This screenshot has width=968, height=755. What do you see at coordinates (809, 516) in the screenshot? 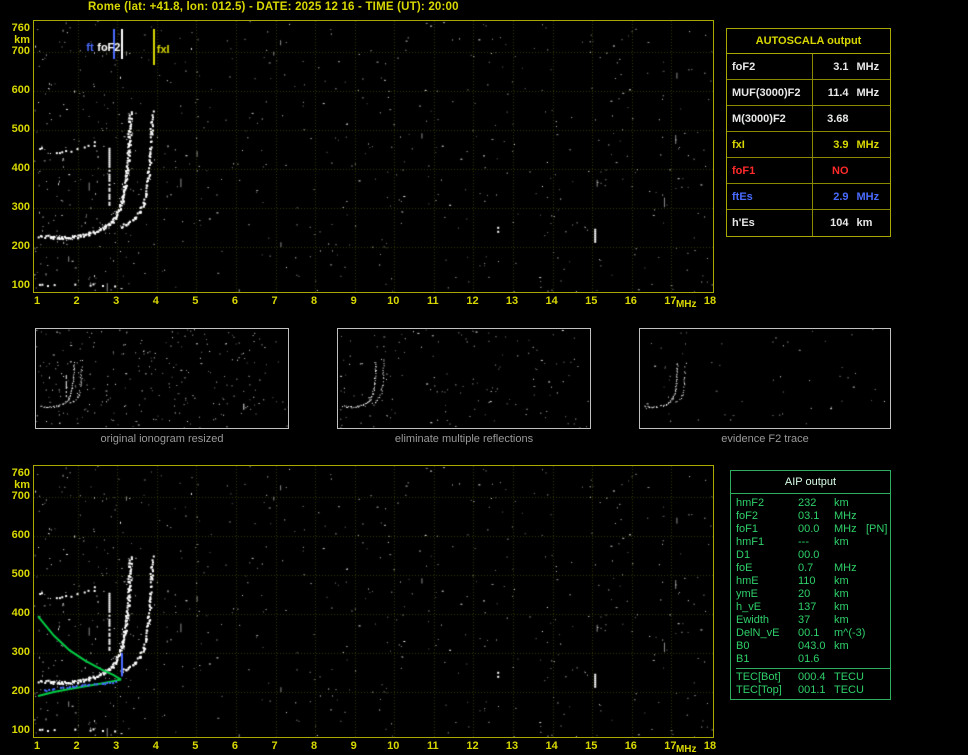
I see `aip-val: 03.1` at bounding box center [809, 516].